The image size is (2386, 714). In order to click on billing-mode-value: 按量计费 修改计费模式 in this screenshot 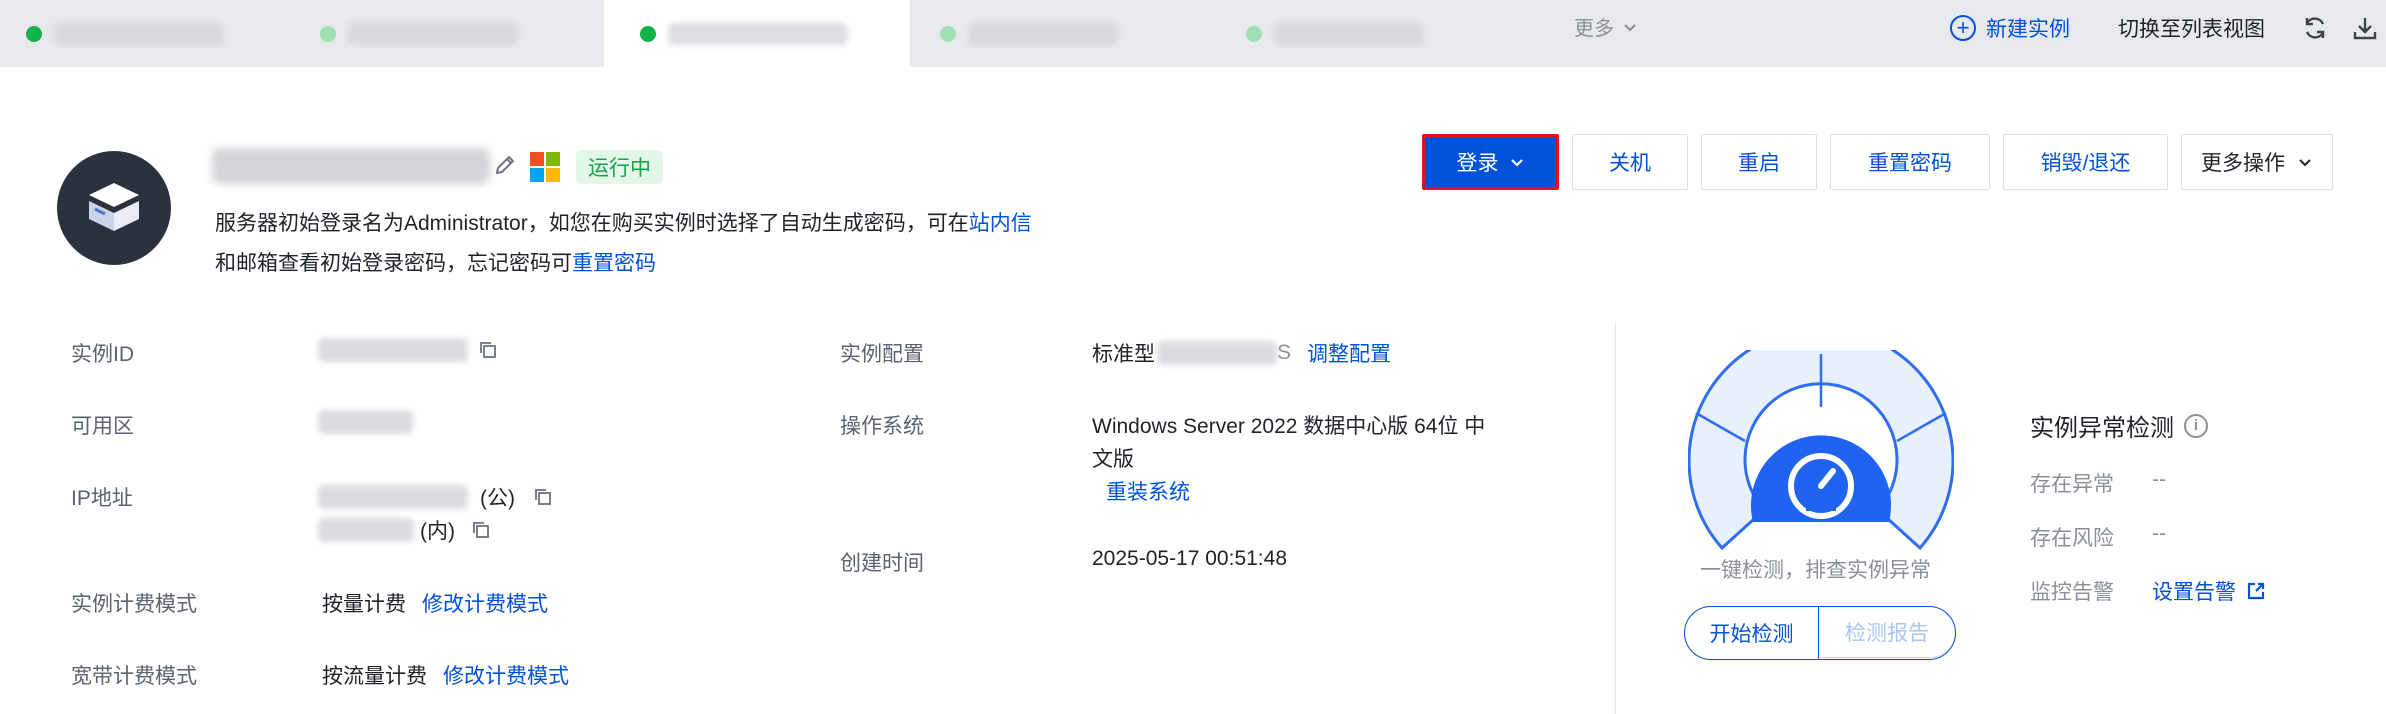, I will do `click(435, 603)`.